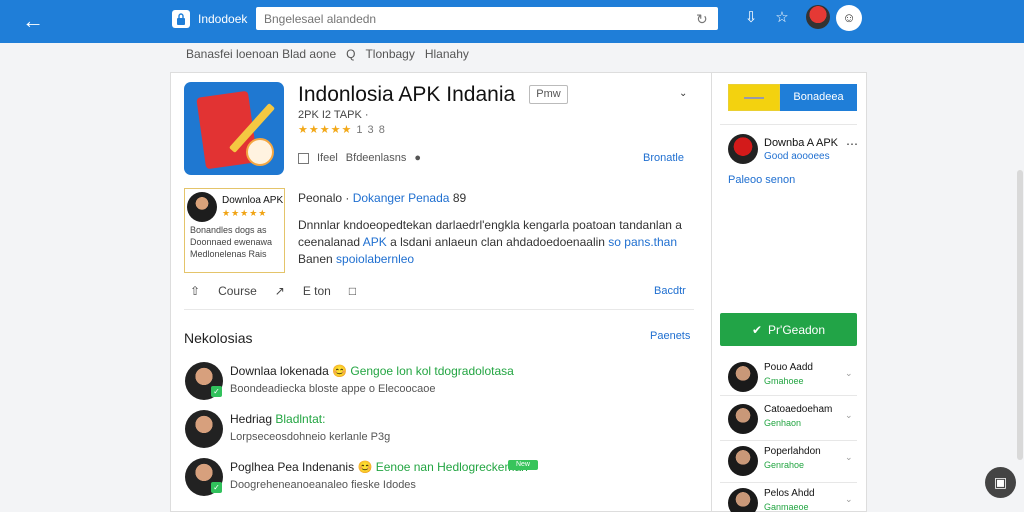  I want to click on side-item-sub: Ganmaeoe, so click(786, 507).